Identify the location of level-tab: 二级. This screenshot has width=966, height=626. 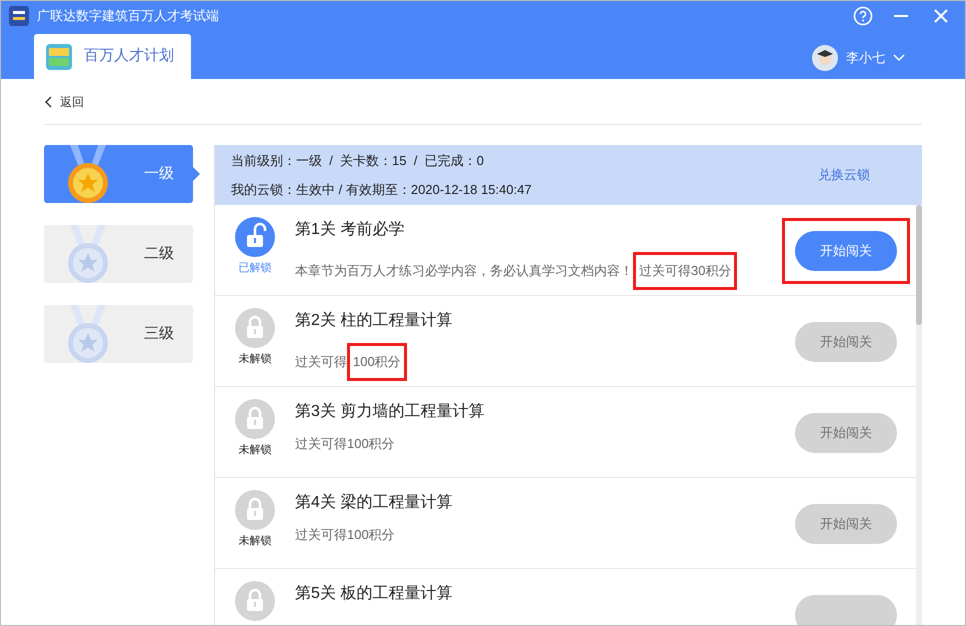
(118, 254).